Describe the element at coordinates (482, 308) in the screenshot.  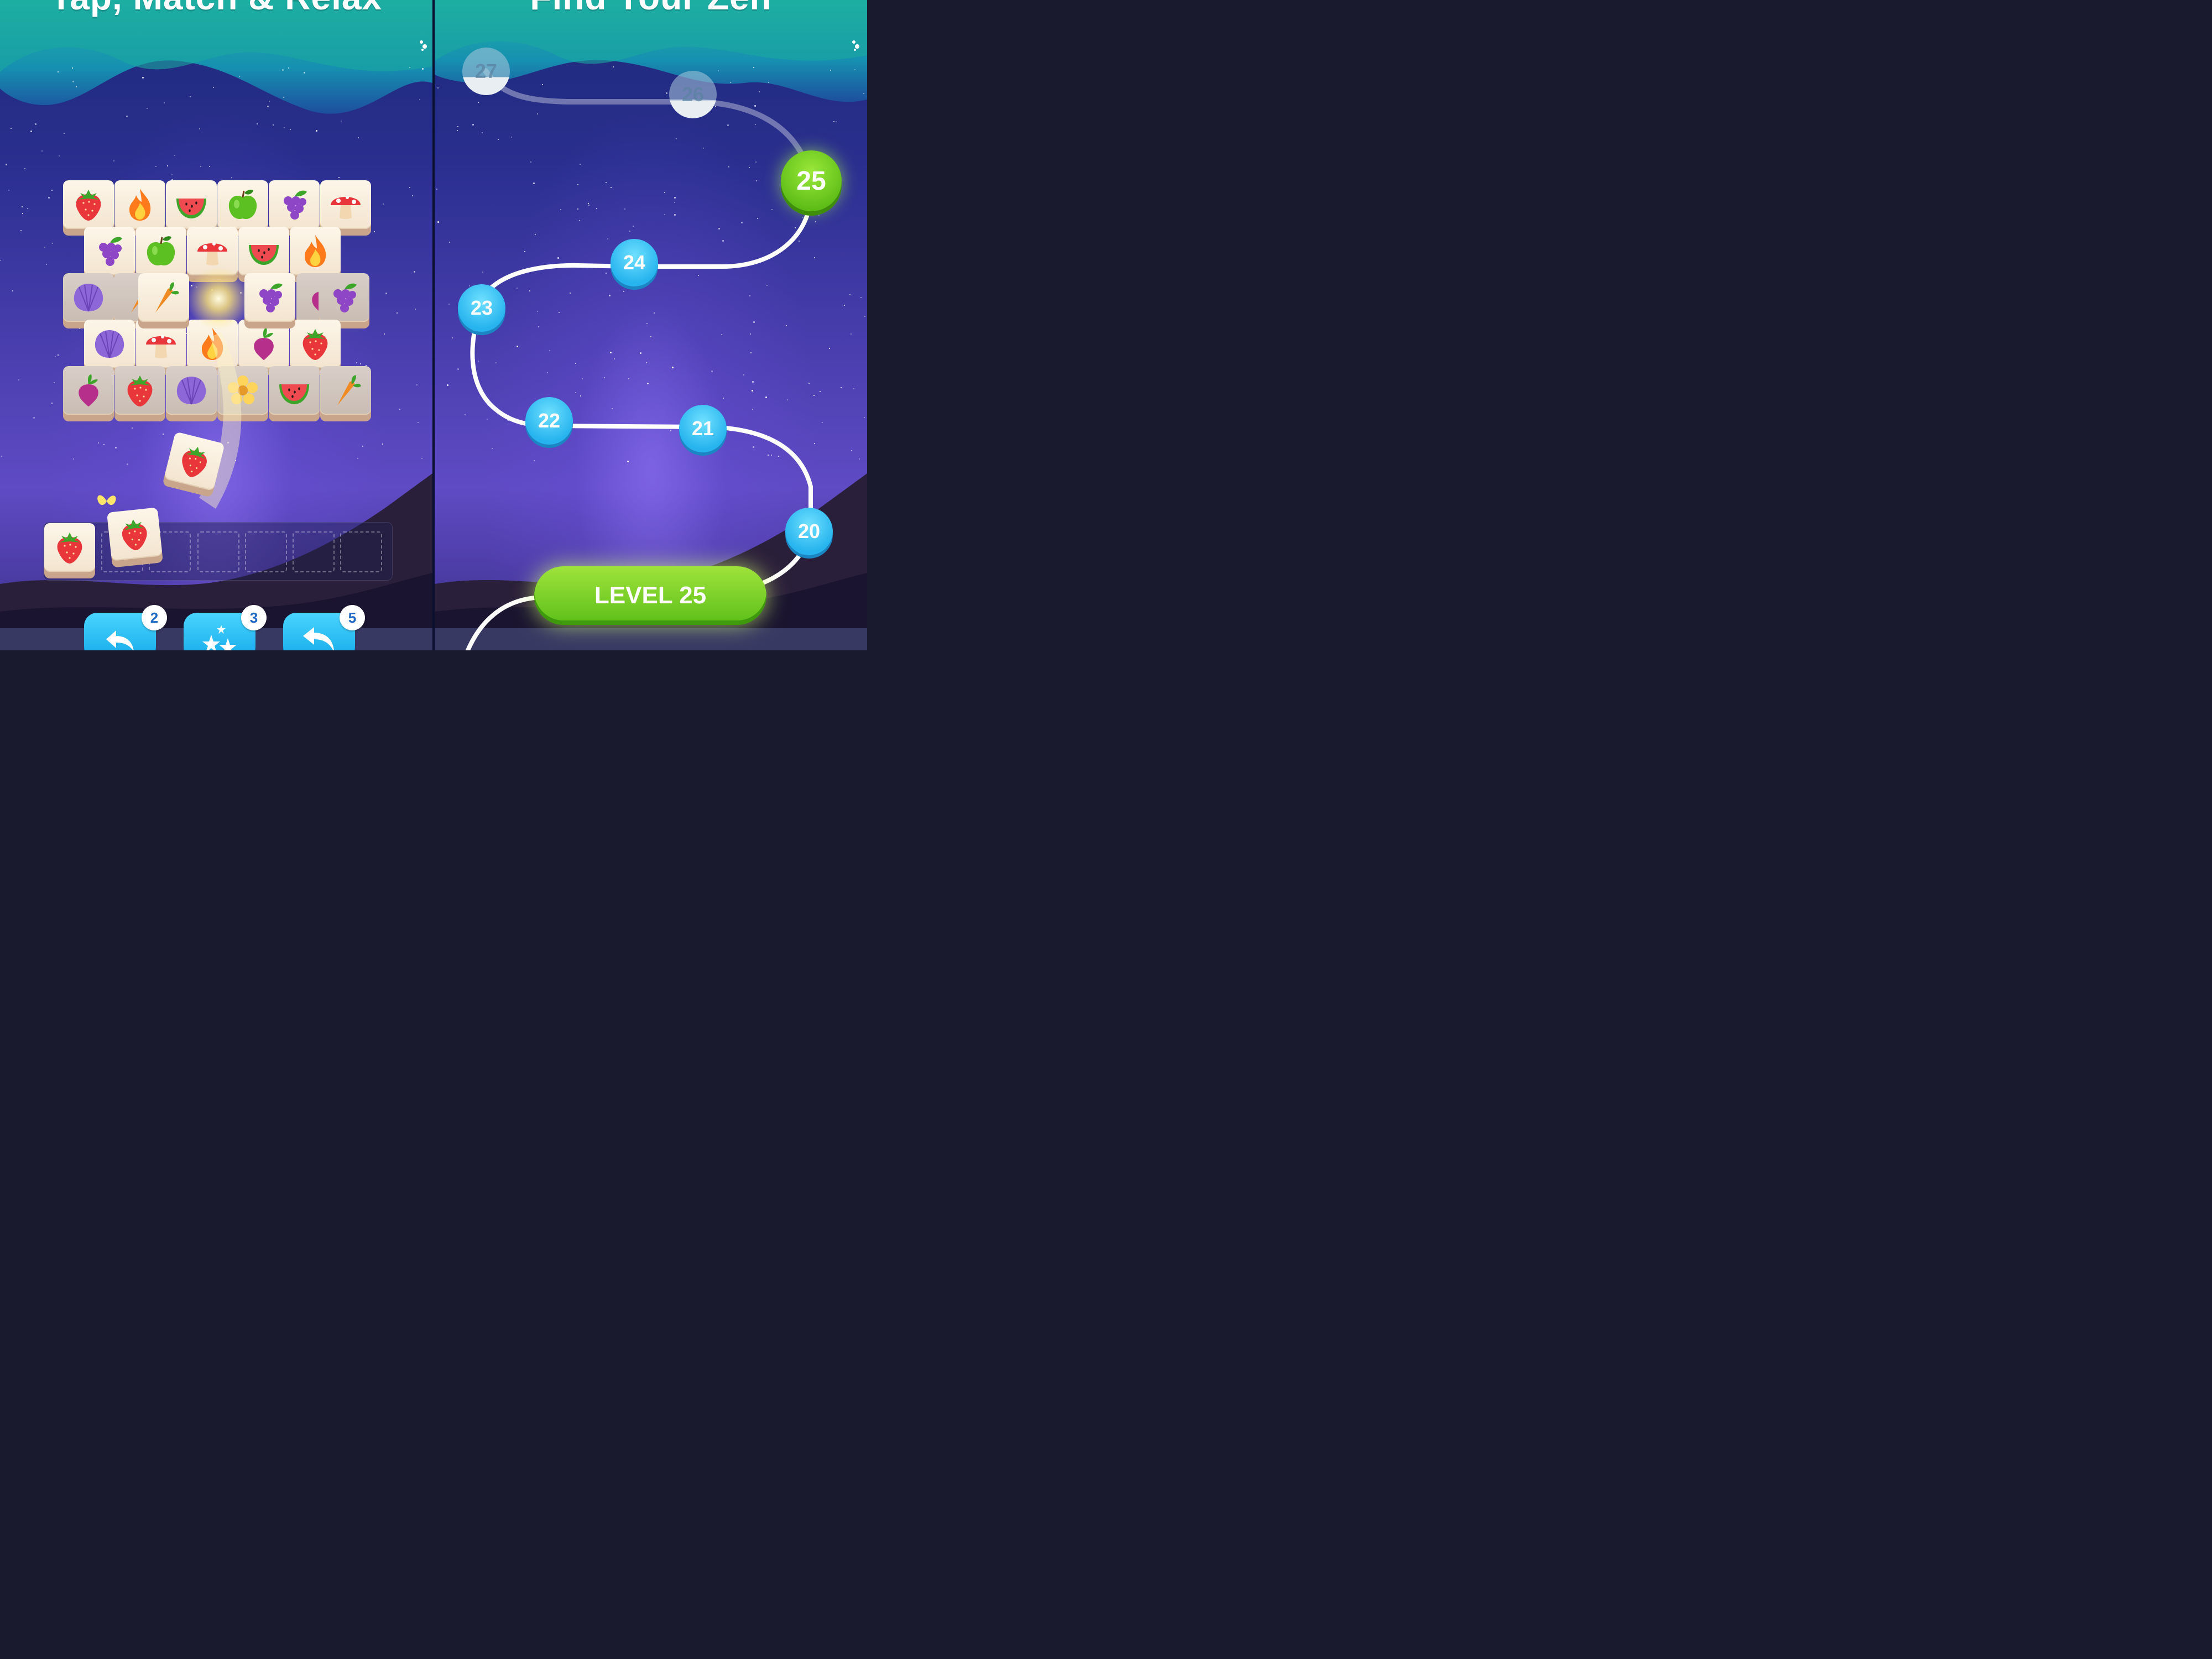
I see `level-23-node: 23` at that location.